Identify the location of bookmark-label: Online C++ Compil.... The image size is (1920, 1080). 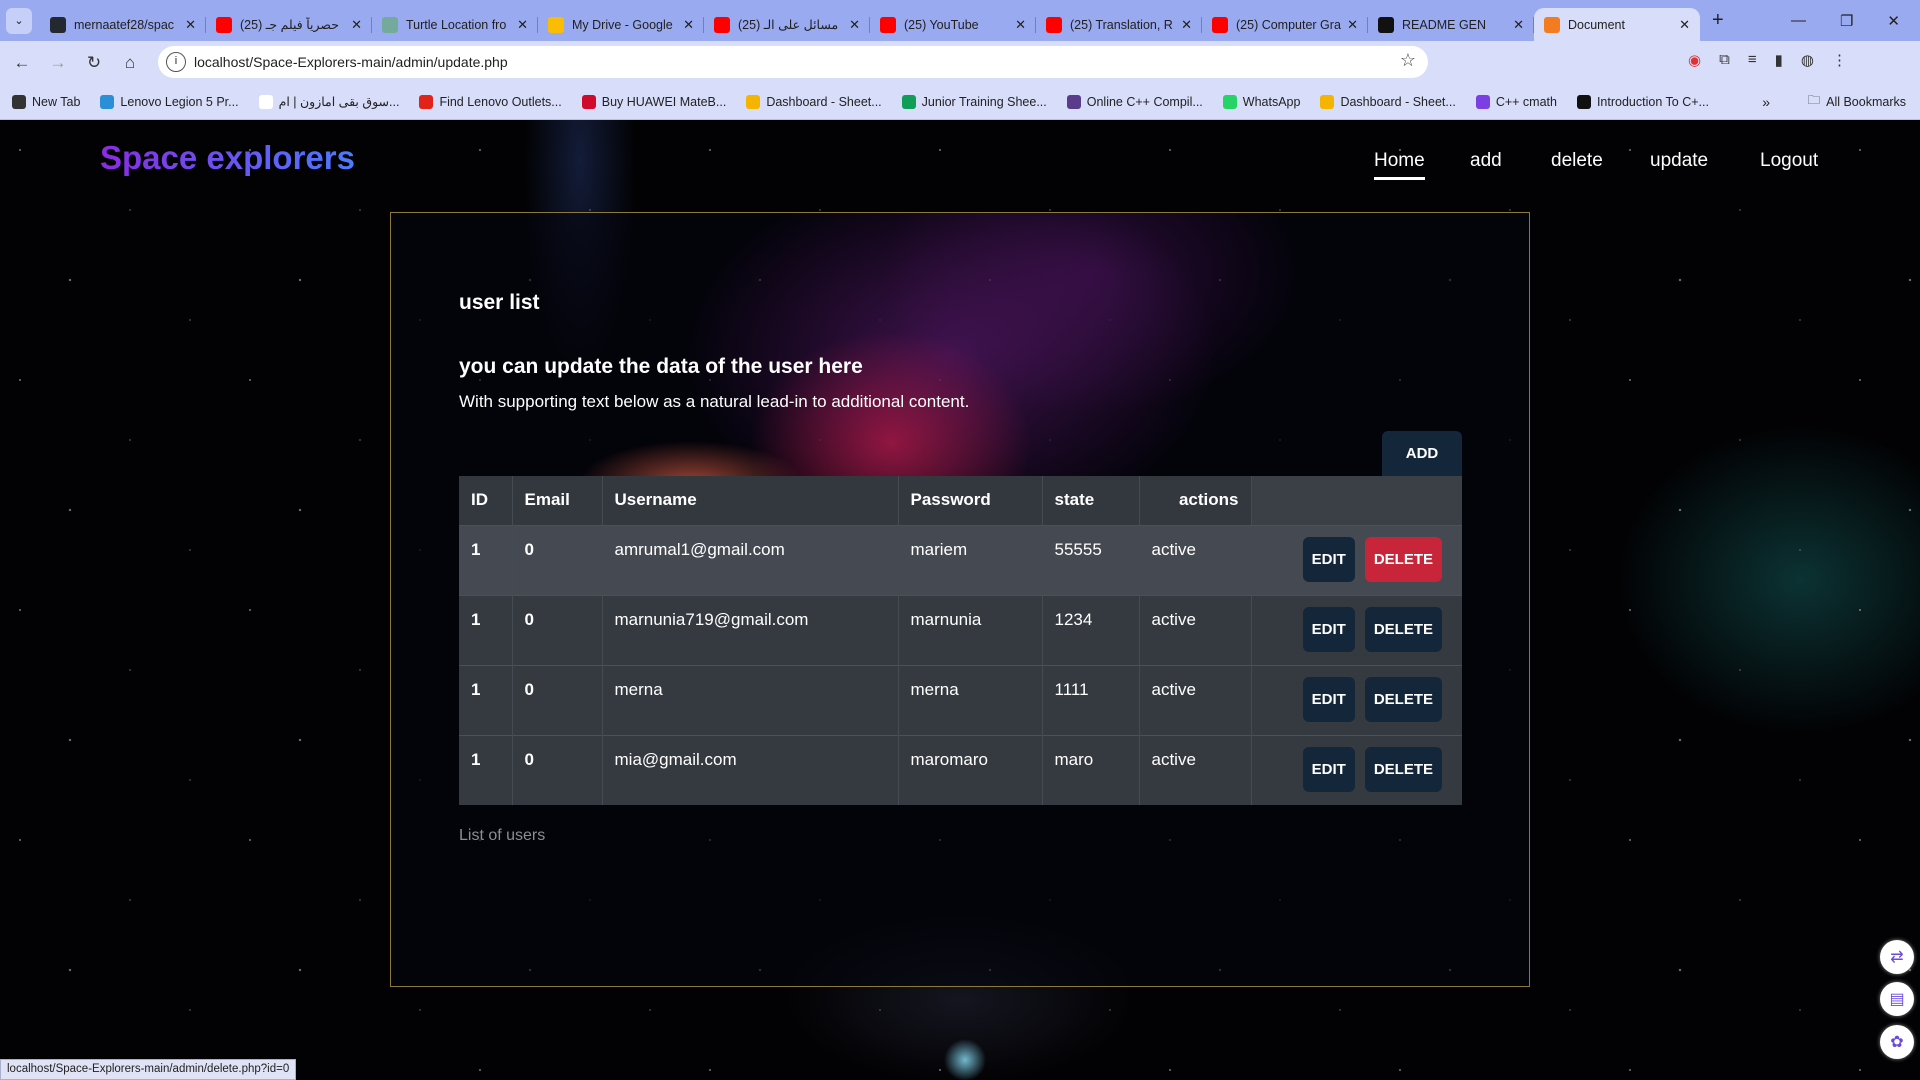
(1144, 101).